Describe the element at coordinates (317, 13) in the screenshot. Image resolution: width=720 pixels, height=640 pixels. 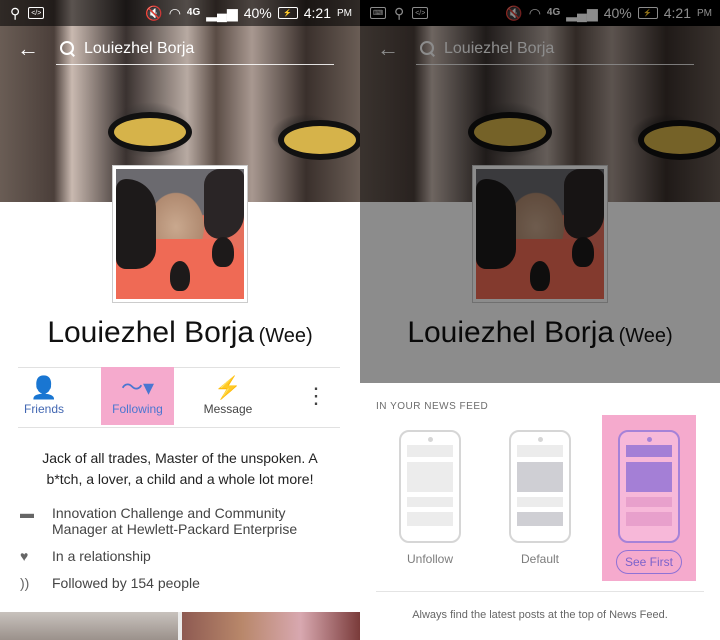
I see `clock: 4:21` at that location.